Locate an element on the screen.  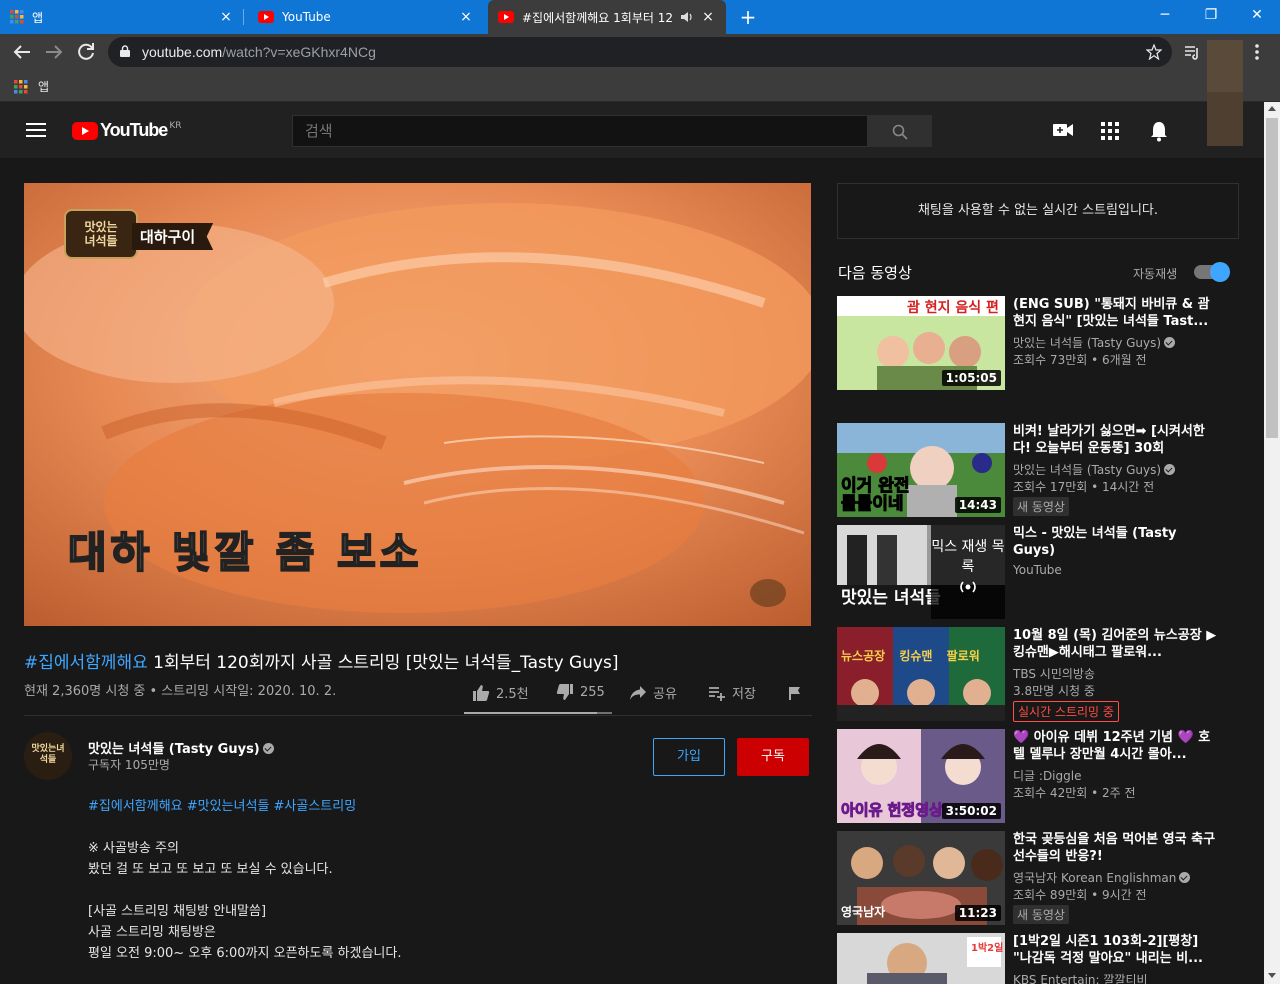
youtube-logo: YouTube KR is located at coordinates (126, 130).